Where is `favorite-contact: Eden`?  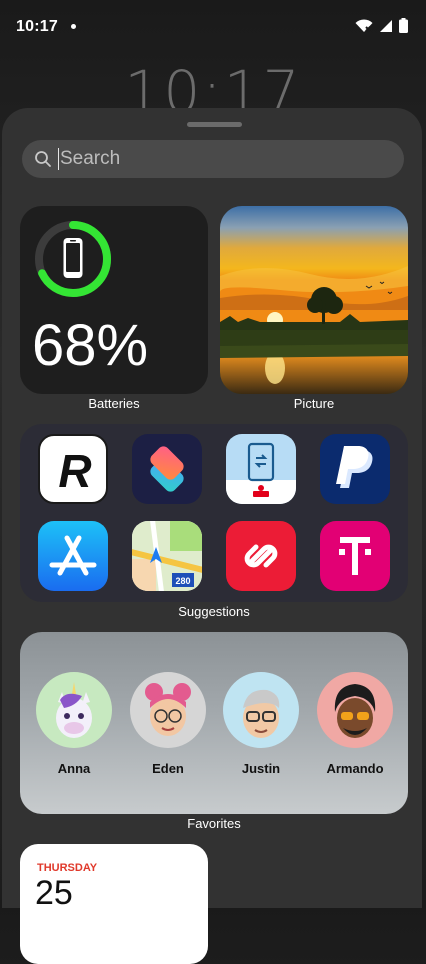
favorite-contact: Eden is located at coordinates (168, 724).